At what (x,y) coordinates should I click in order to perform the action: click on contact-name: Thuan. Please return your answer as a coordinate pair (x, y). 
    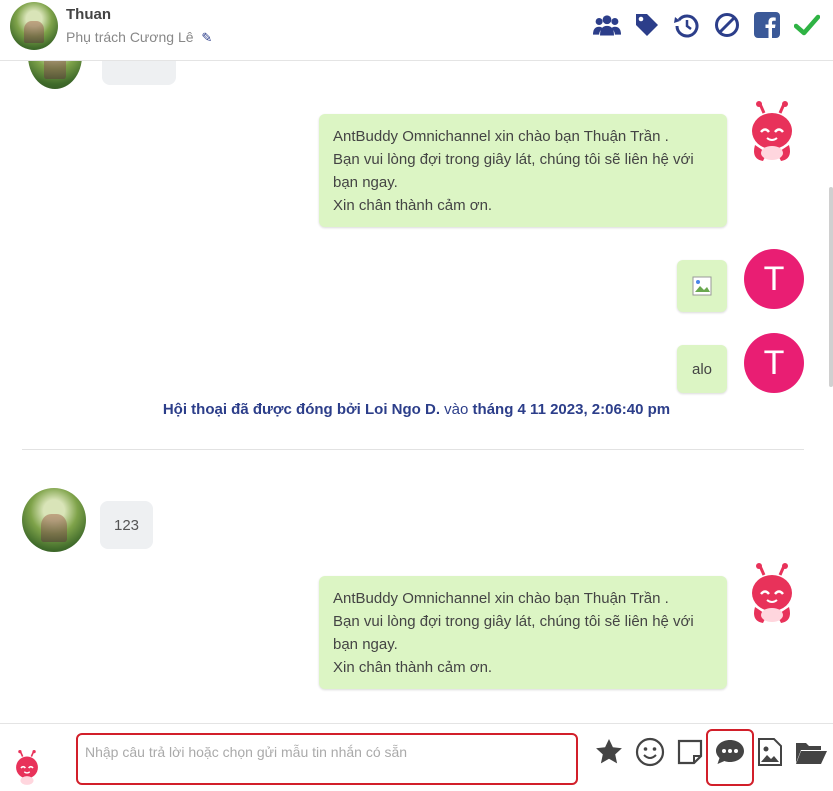
    Looking at the image, I should click on (88, 14).